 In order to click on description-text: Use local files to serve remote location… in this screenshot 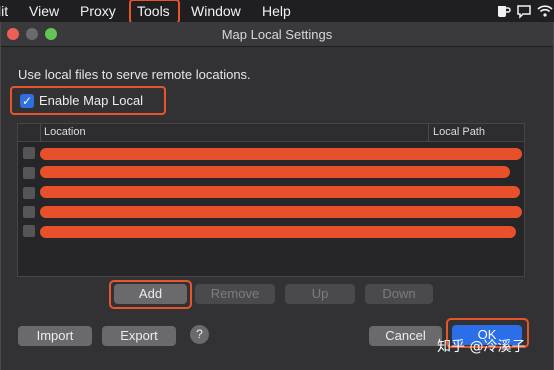, I will do `click(134, 74)`.